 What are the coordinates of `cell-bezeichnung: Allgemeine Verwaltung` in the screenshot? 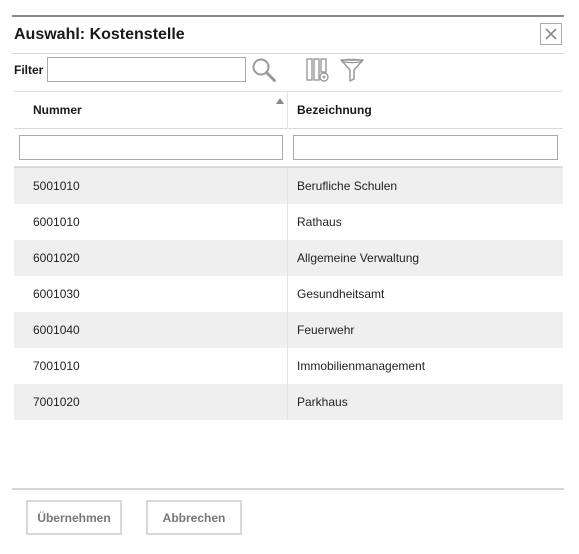 It's located at (358, 258).